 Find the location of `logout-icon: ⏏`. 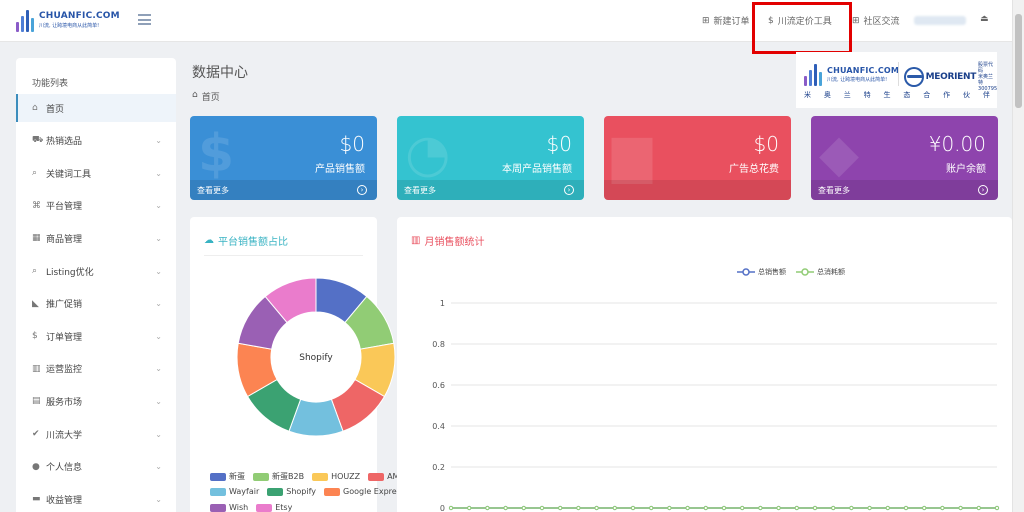

logout-icon: ⏏ is located at coordinates (984, 19).